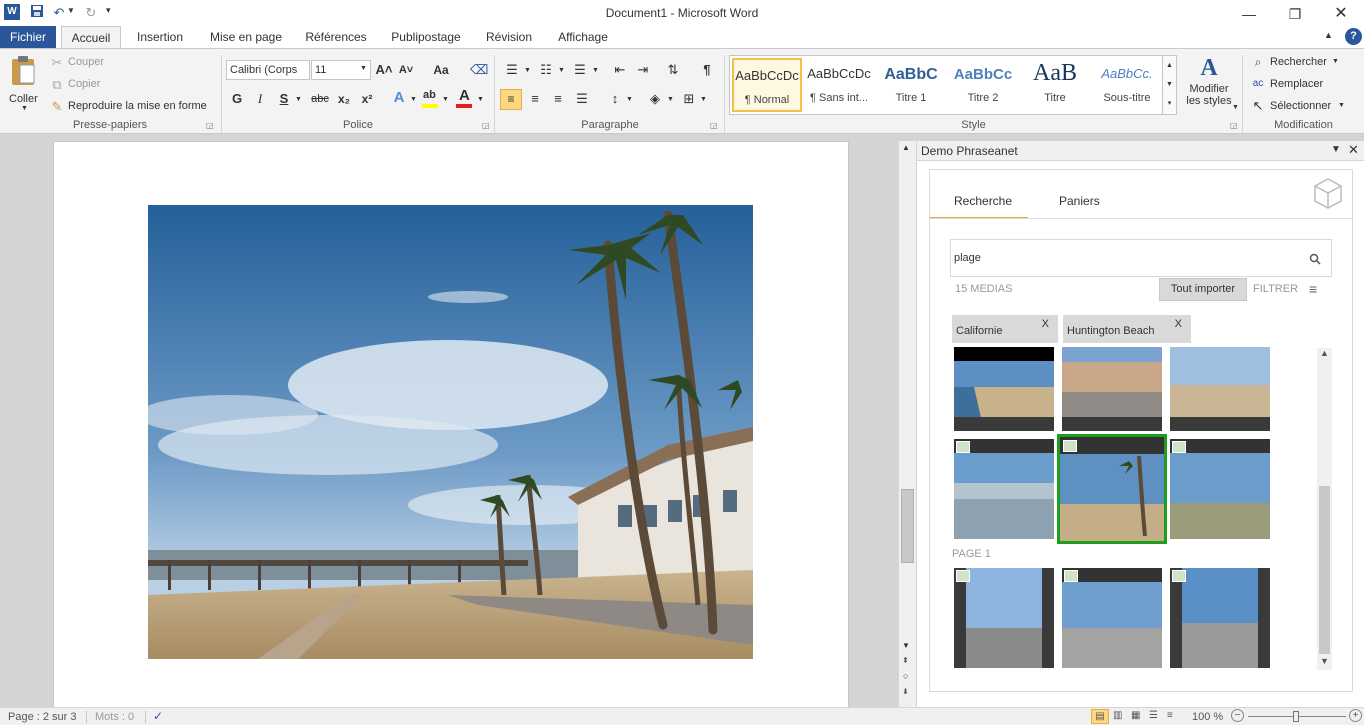 The image size is (1364, 725). I want to click on tab-references: Références, so click(336, 37).